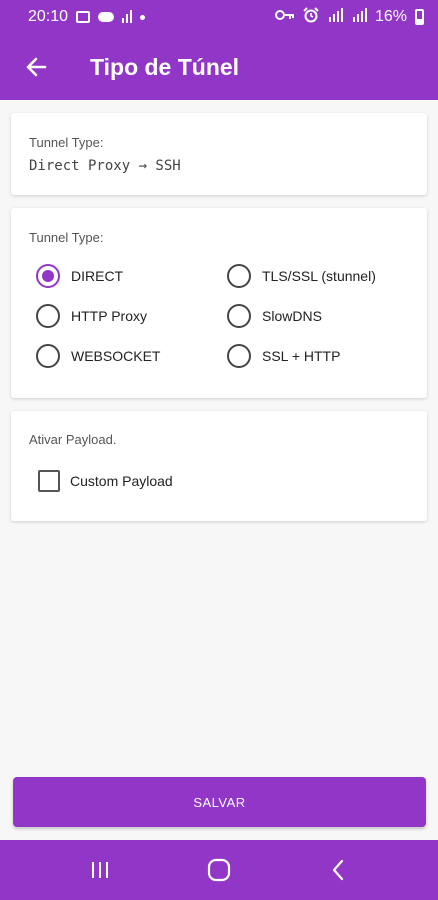 Image resolution: width=438 pixels, height=900 pixels. What do you see at coordinates (390, 16) in the screenshot?
I see `battery-percent: 16%` at bounding box center [390, 16].